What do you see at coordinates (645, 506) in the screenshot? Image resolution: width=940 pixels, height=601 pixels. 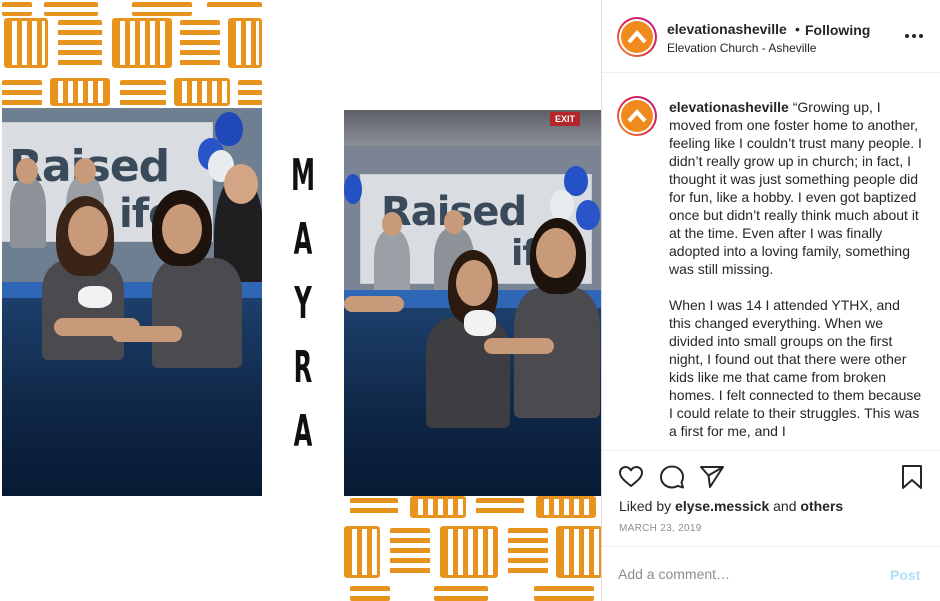 I see `liked-by-prefix: Liked by` at bounding box center [645, 506].